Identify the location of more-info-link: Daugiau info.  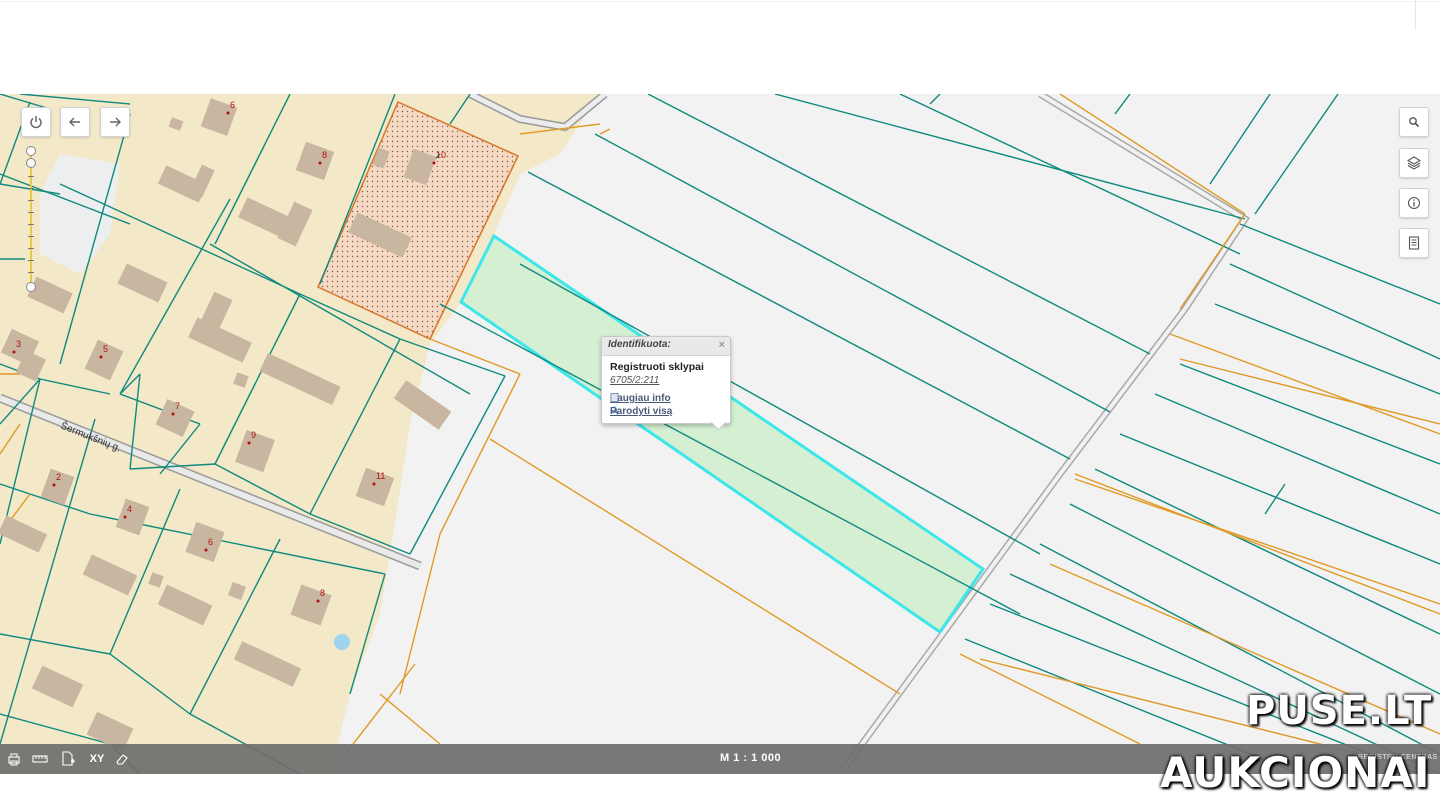
(640, 398).